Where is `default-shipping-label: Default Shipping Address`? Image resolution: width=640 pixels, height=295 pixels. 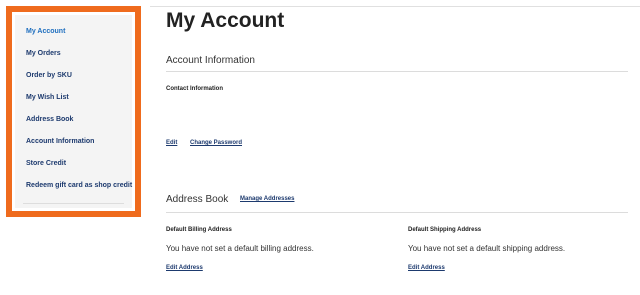
default-shipping-label: Default Shipping Address is located at coordinates (445, 230).